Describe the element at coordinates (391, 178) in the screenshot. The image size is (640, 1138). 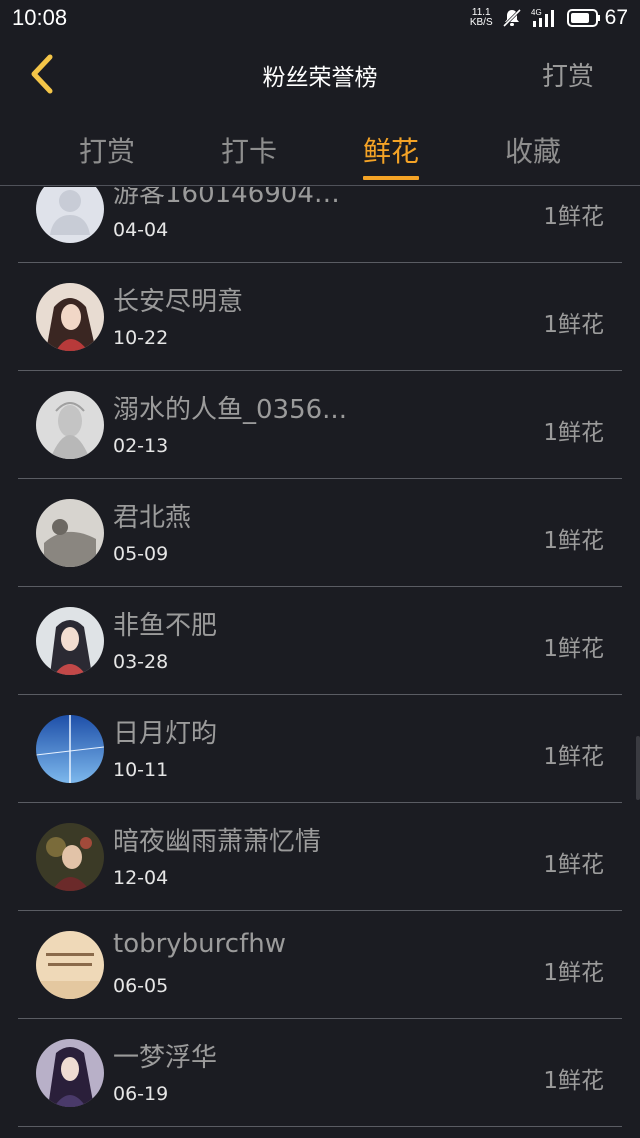
I see `active-tab-indicator` at that location.